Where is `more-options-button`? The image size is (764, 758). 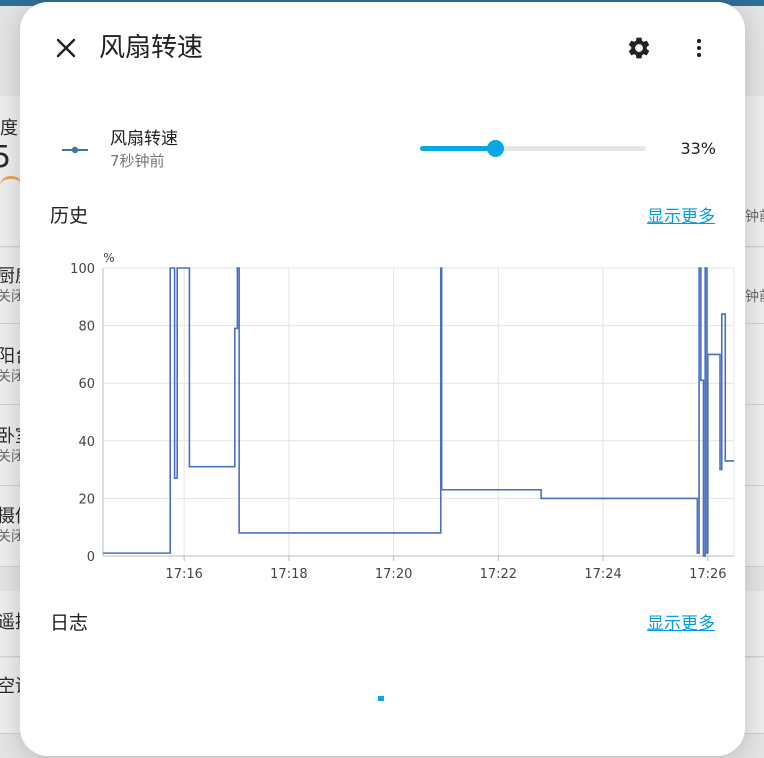
more-options-button is located at coordinates (699, 48).